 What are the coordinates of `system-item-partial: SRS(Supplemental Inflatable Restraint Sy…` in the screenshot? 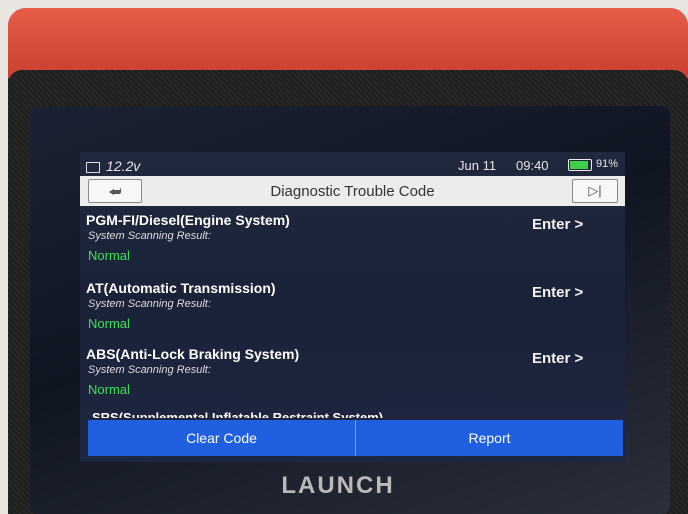 It's located at (238, 414).